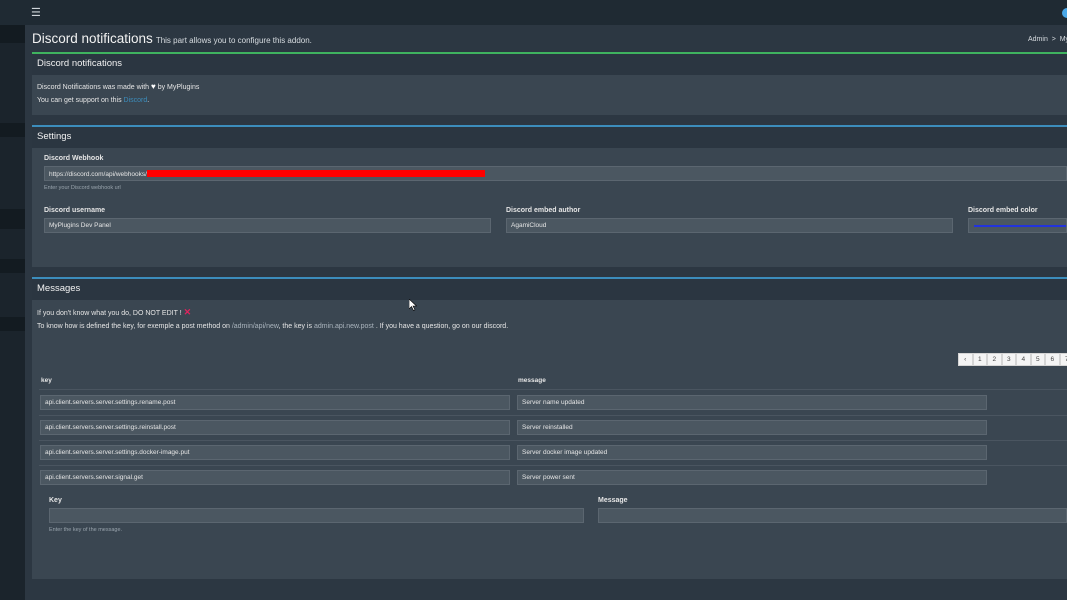  Describe the element at coordinates (98, 174) in the screenshot. I see `webhook-value: https://discord.com/api/webhooks/` at that location.